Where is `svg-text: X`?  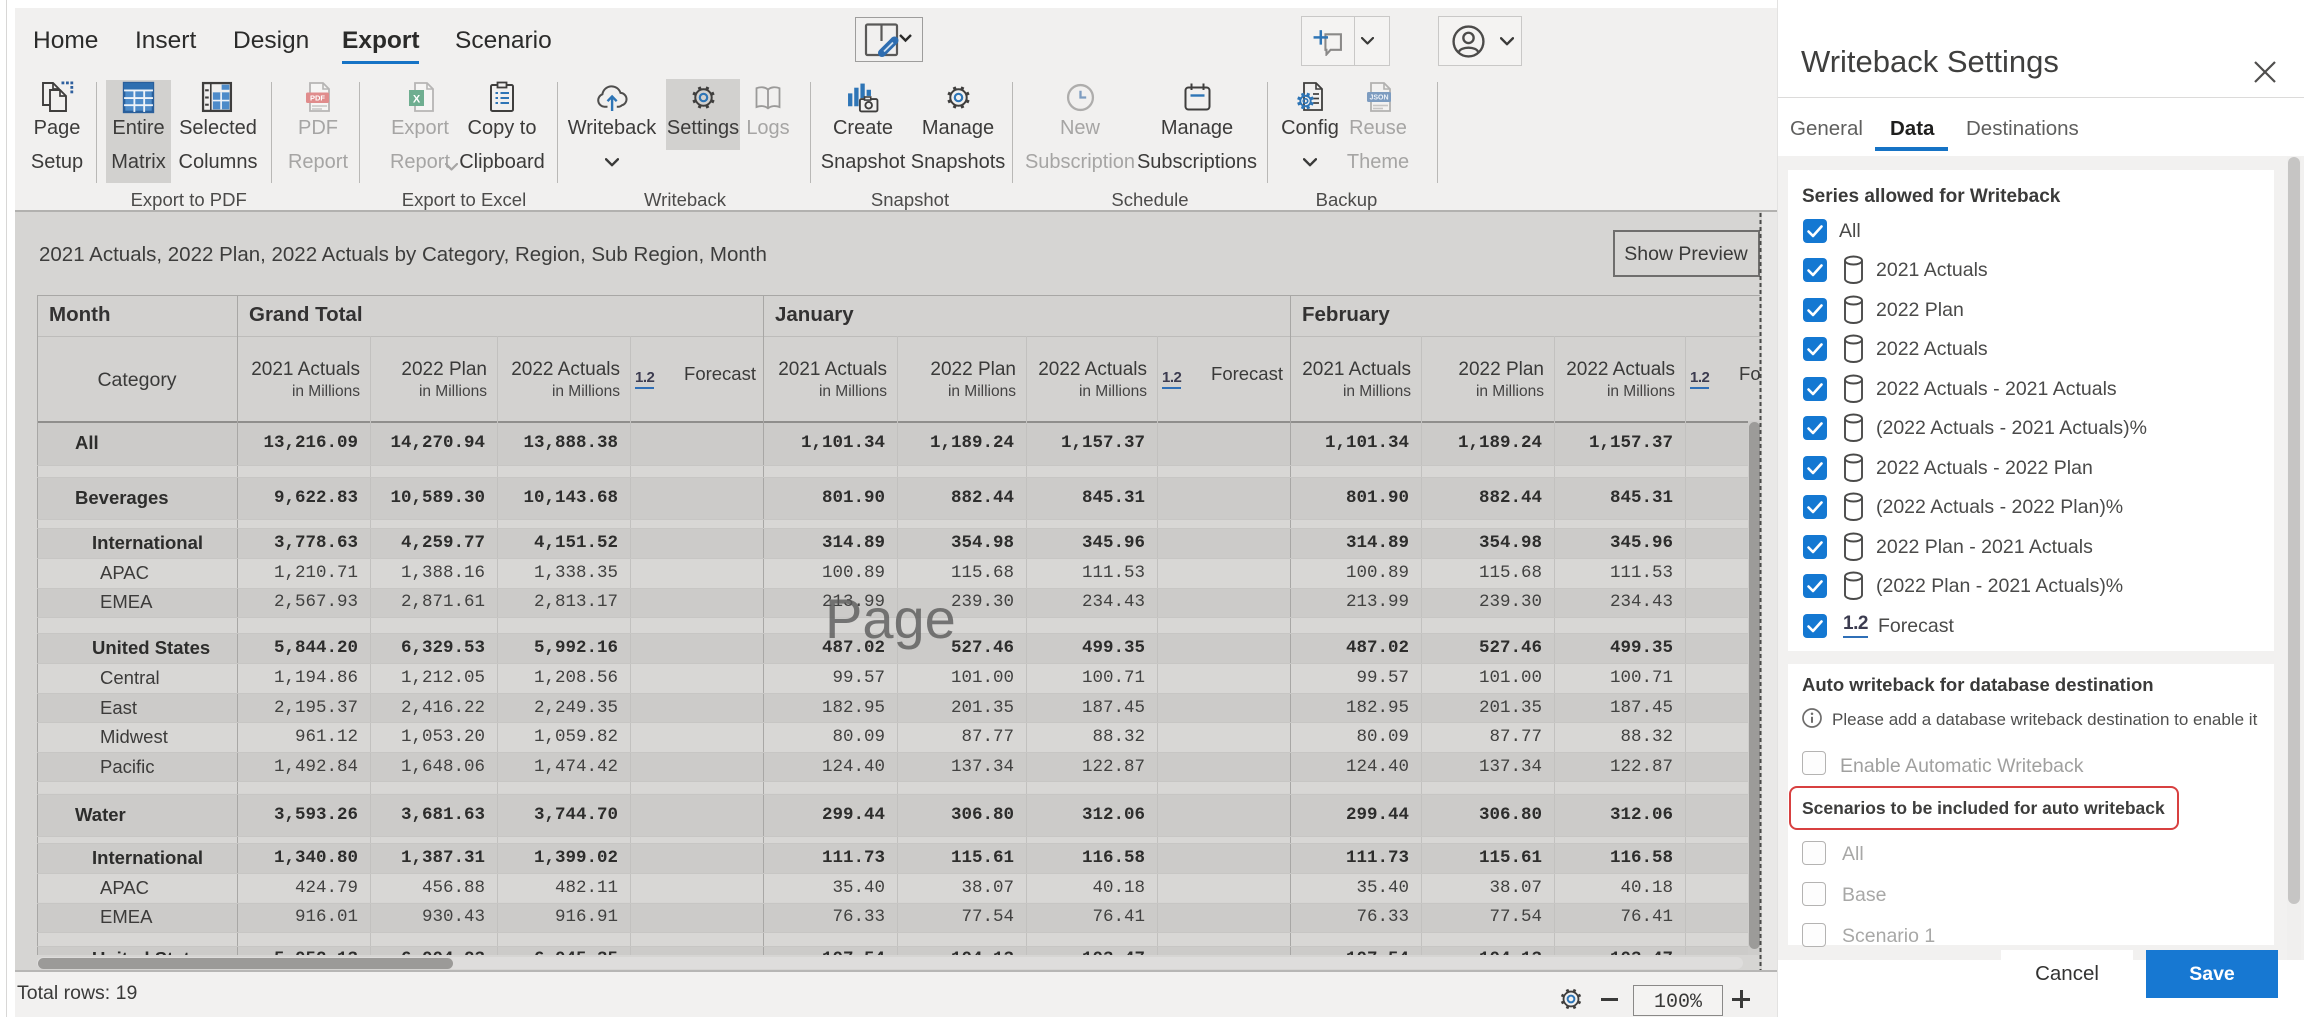
svg-text: X is located at coordinates (417, 100).